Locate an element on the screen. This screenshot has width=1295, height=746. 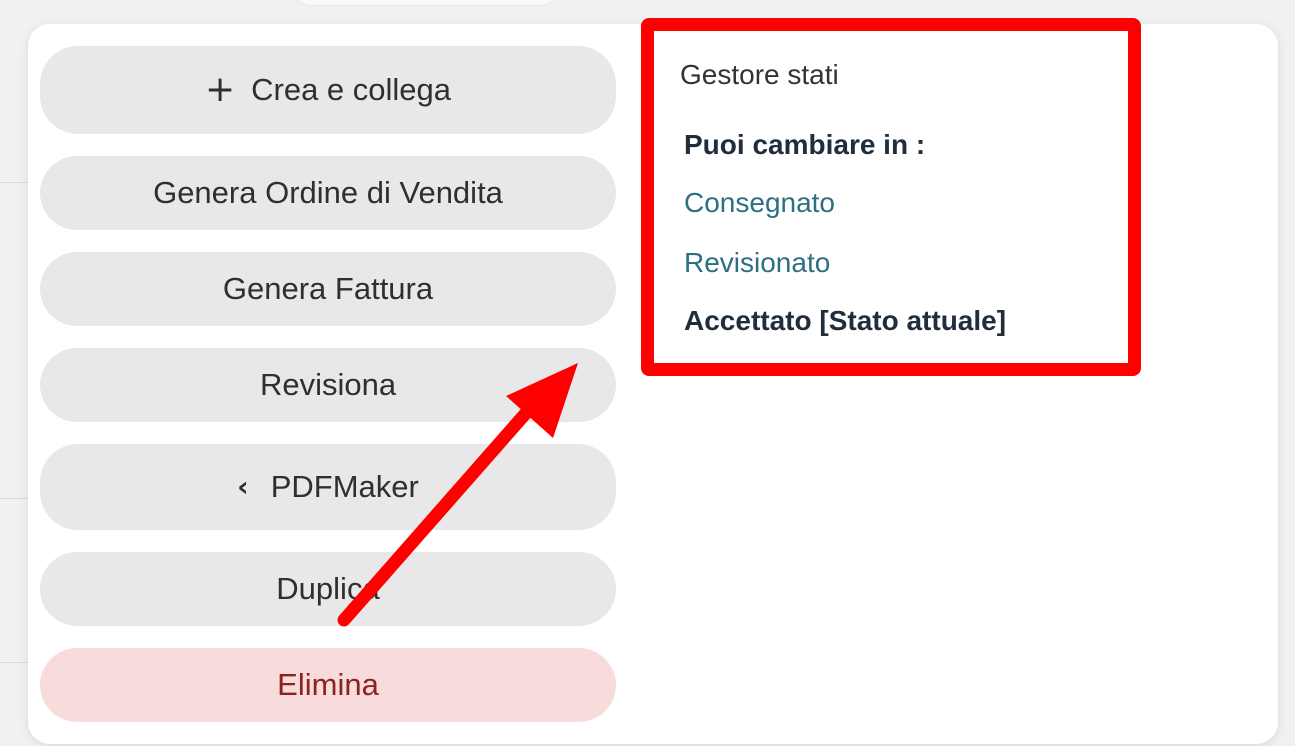
duplicate-button: Duplica is located at coordinates (328, 589).